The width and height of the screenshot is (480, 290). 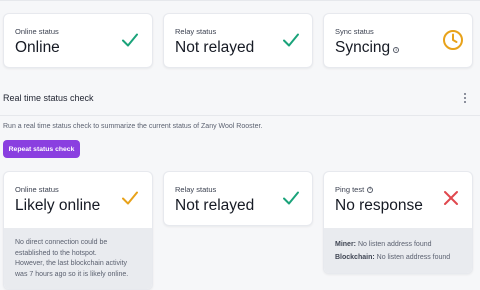 I want to click on ping-test-label: Ping test i, so click(x=354, y=189).